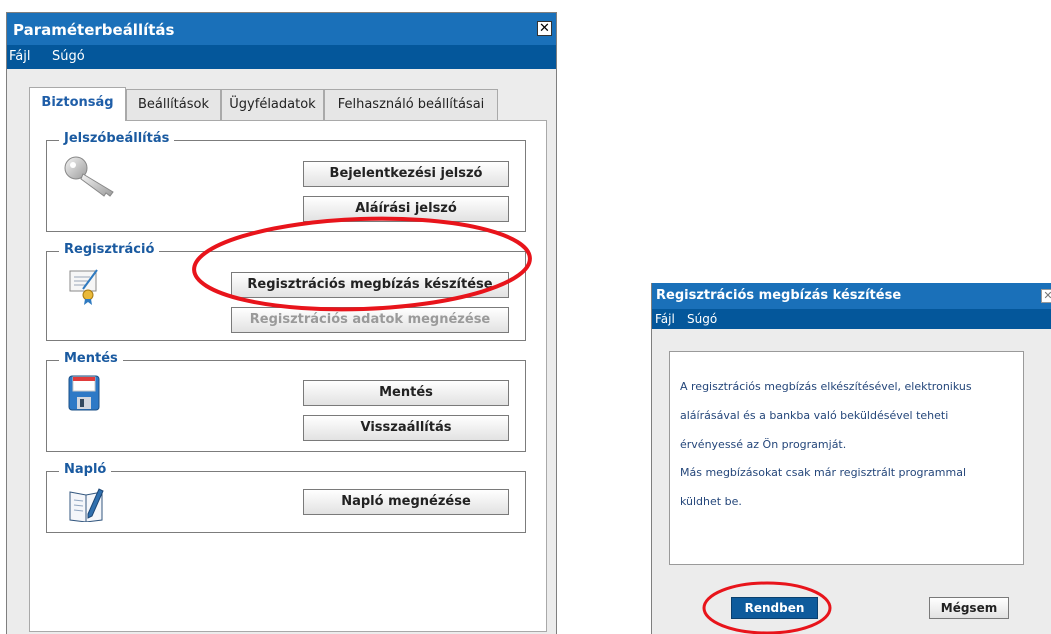 The image size is (1051, 634). What do you see at coordinates (370, 285) in the screenshot?
I see `create-registration-order-button: Regisztrációs megbízás készítése` at bounding box center [370, 285].